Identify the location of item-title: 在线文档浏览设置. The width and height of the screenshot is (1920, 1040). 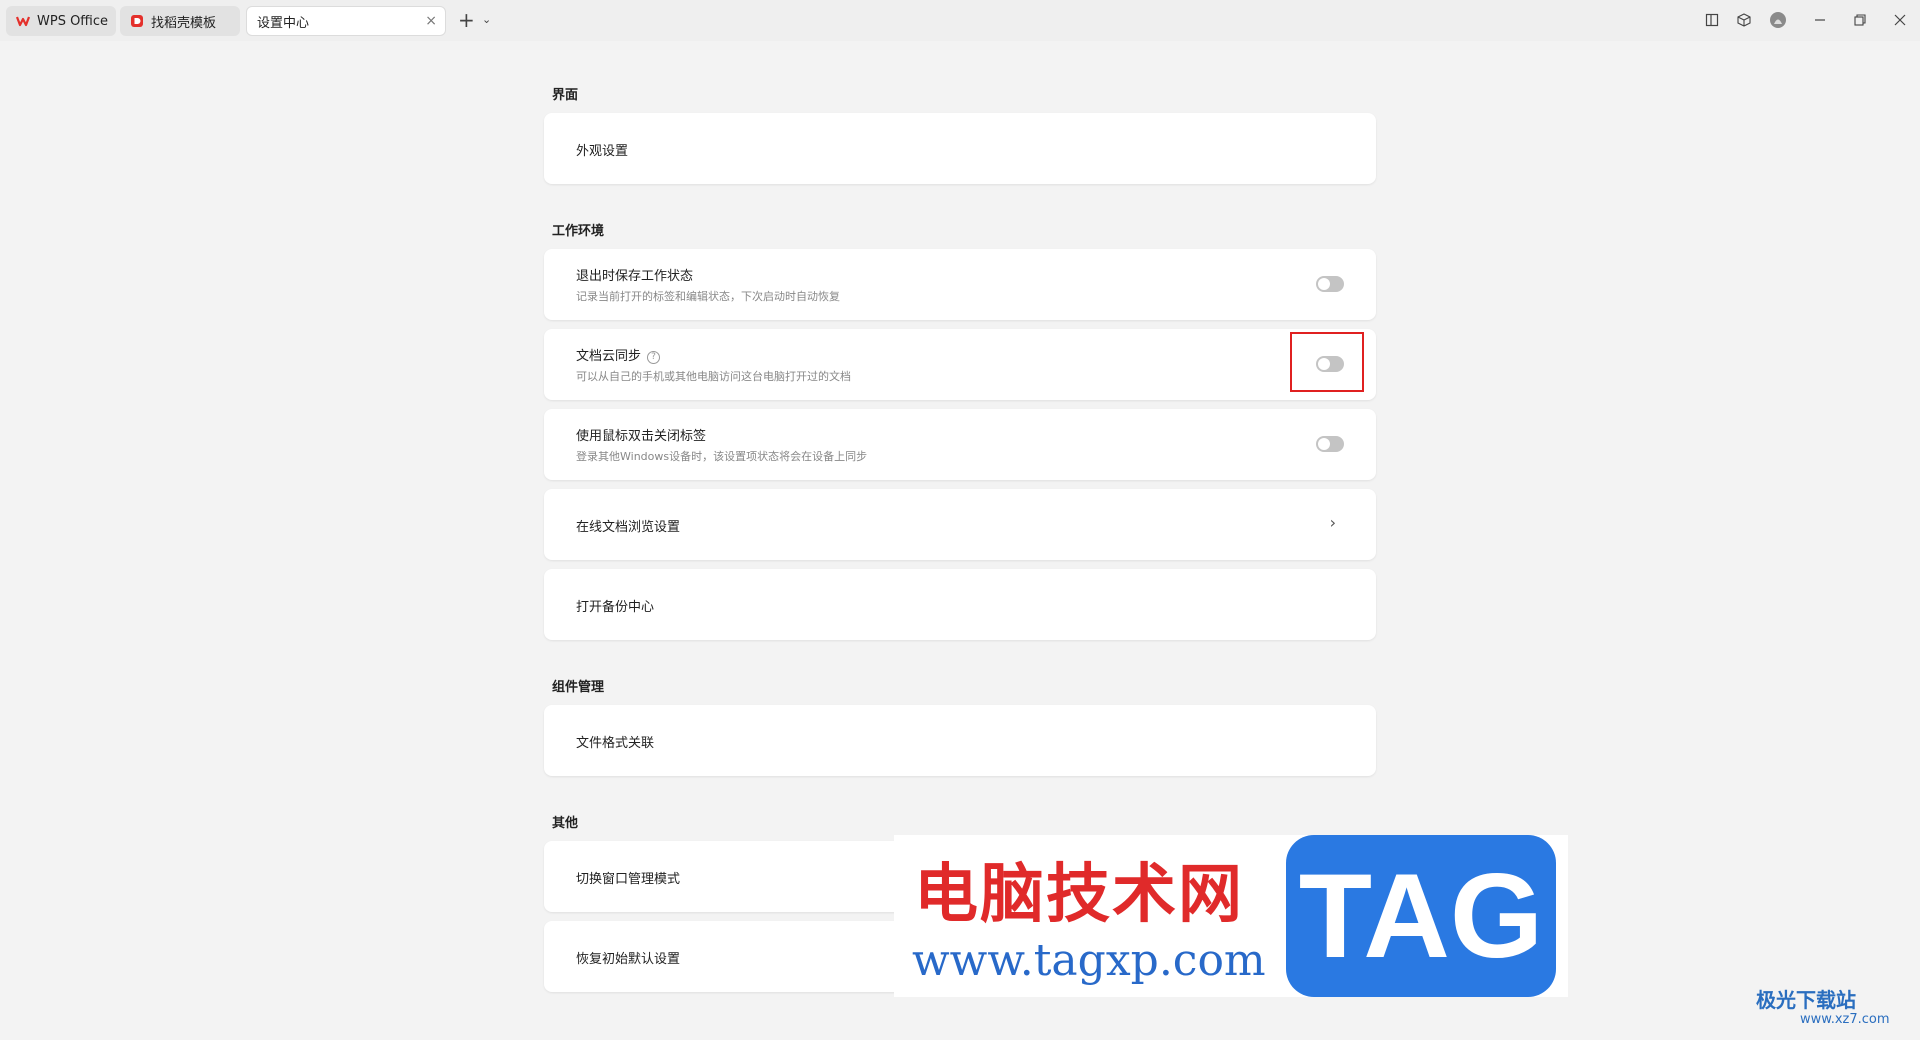
(628, 527).